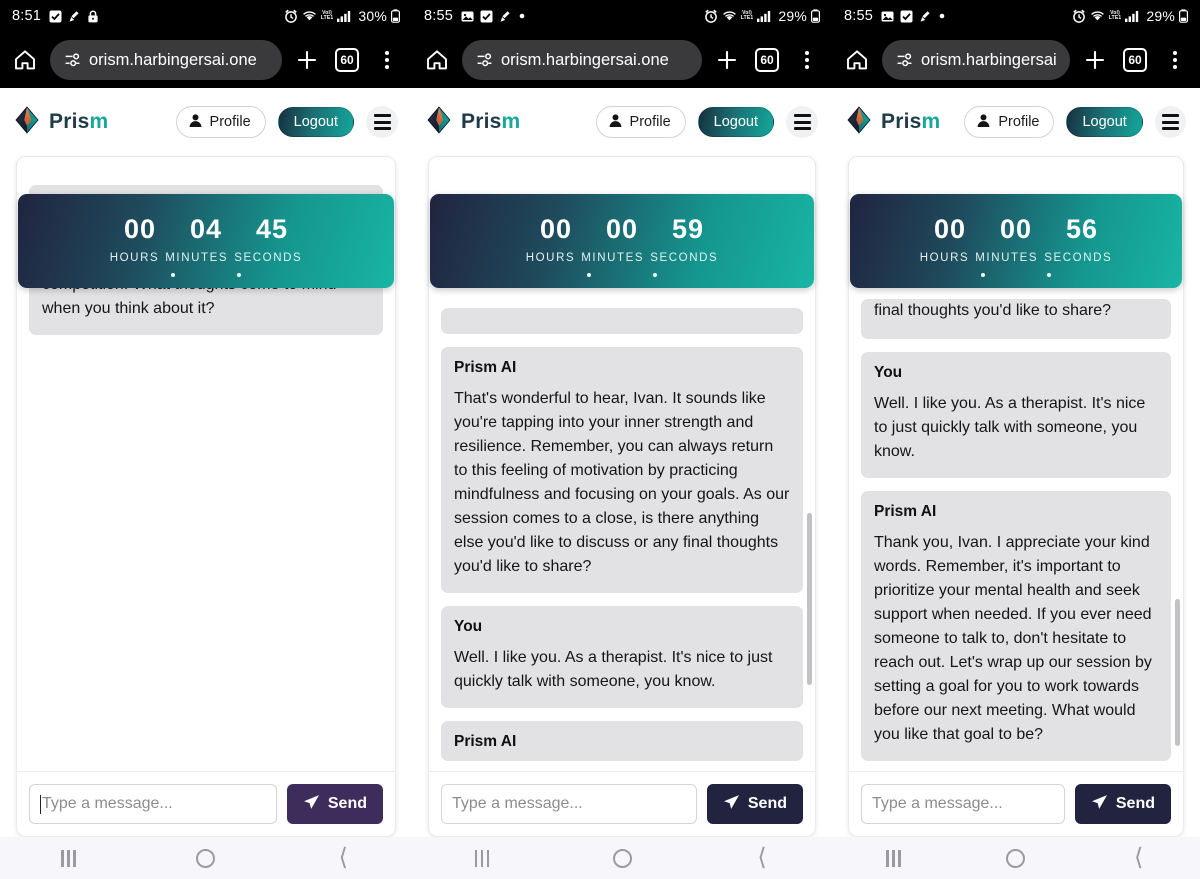 The height and width of the screenshot is (879, 1200). Describe the element at coordinates (1016, 16) in the screenshot. I see `status-bar: 8:55 VoI) LTE1 29%` at that location.